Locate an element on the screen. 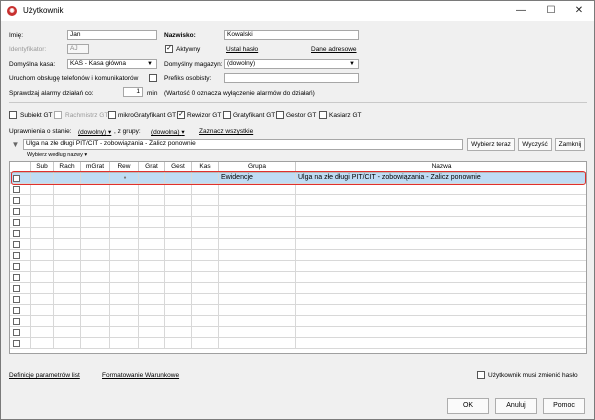  alarm-input: 1 is located at coordinates (133, 92).